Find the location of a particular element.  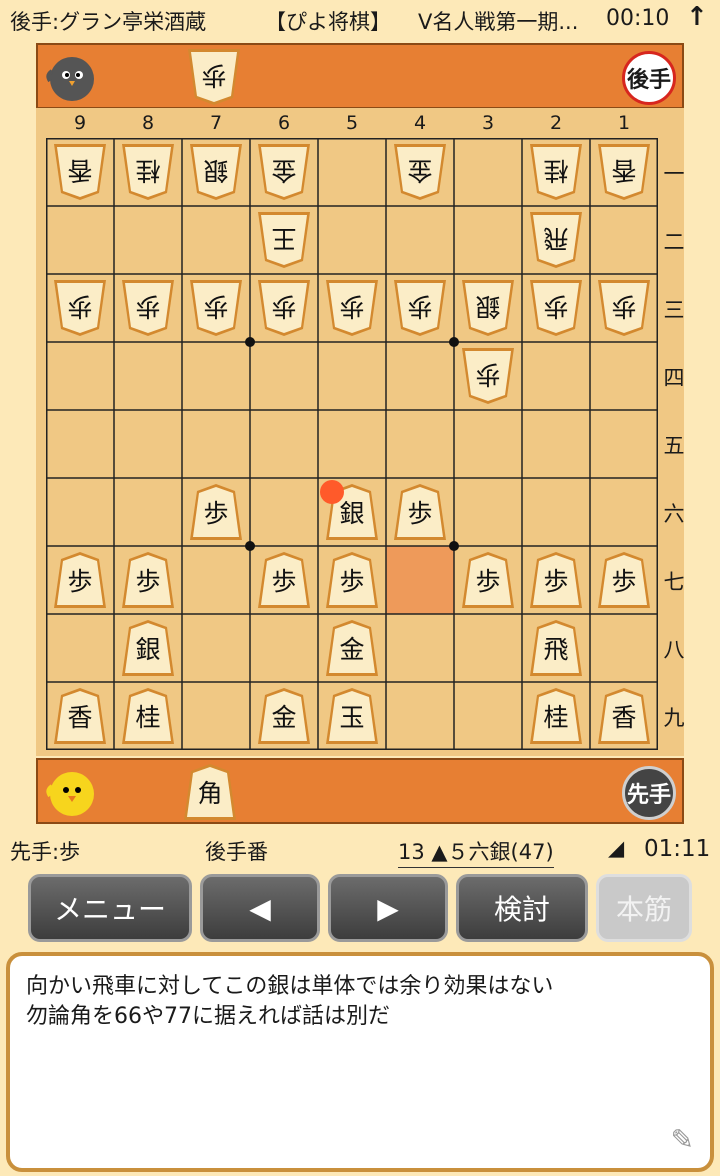

file-label: 4 is located at coordinates (420, 123).